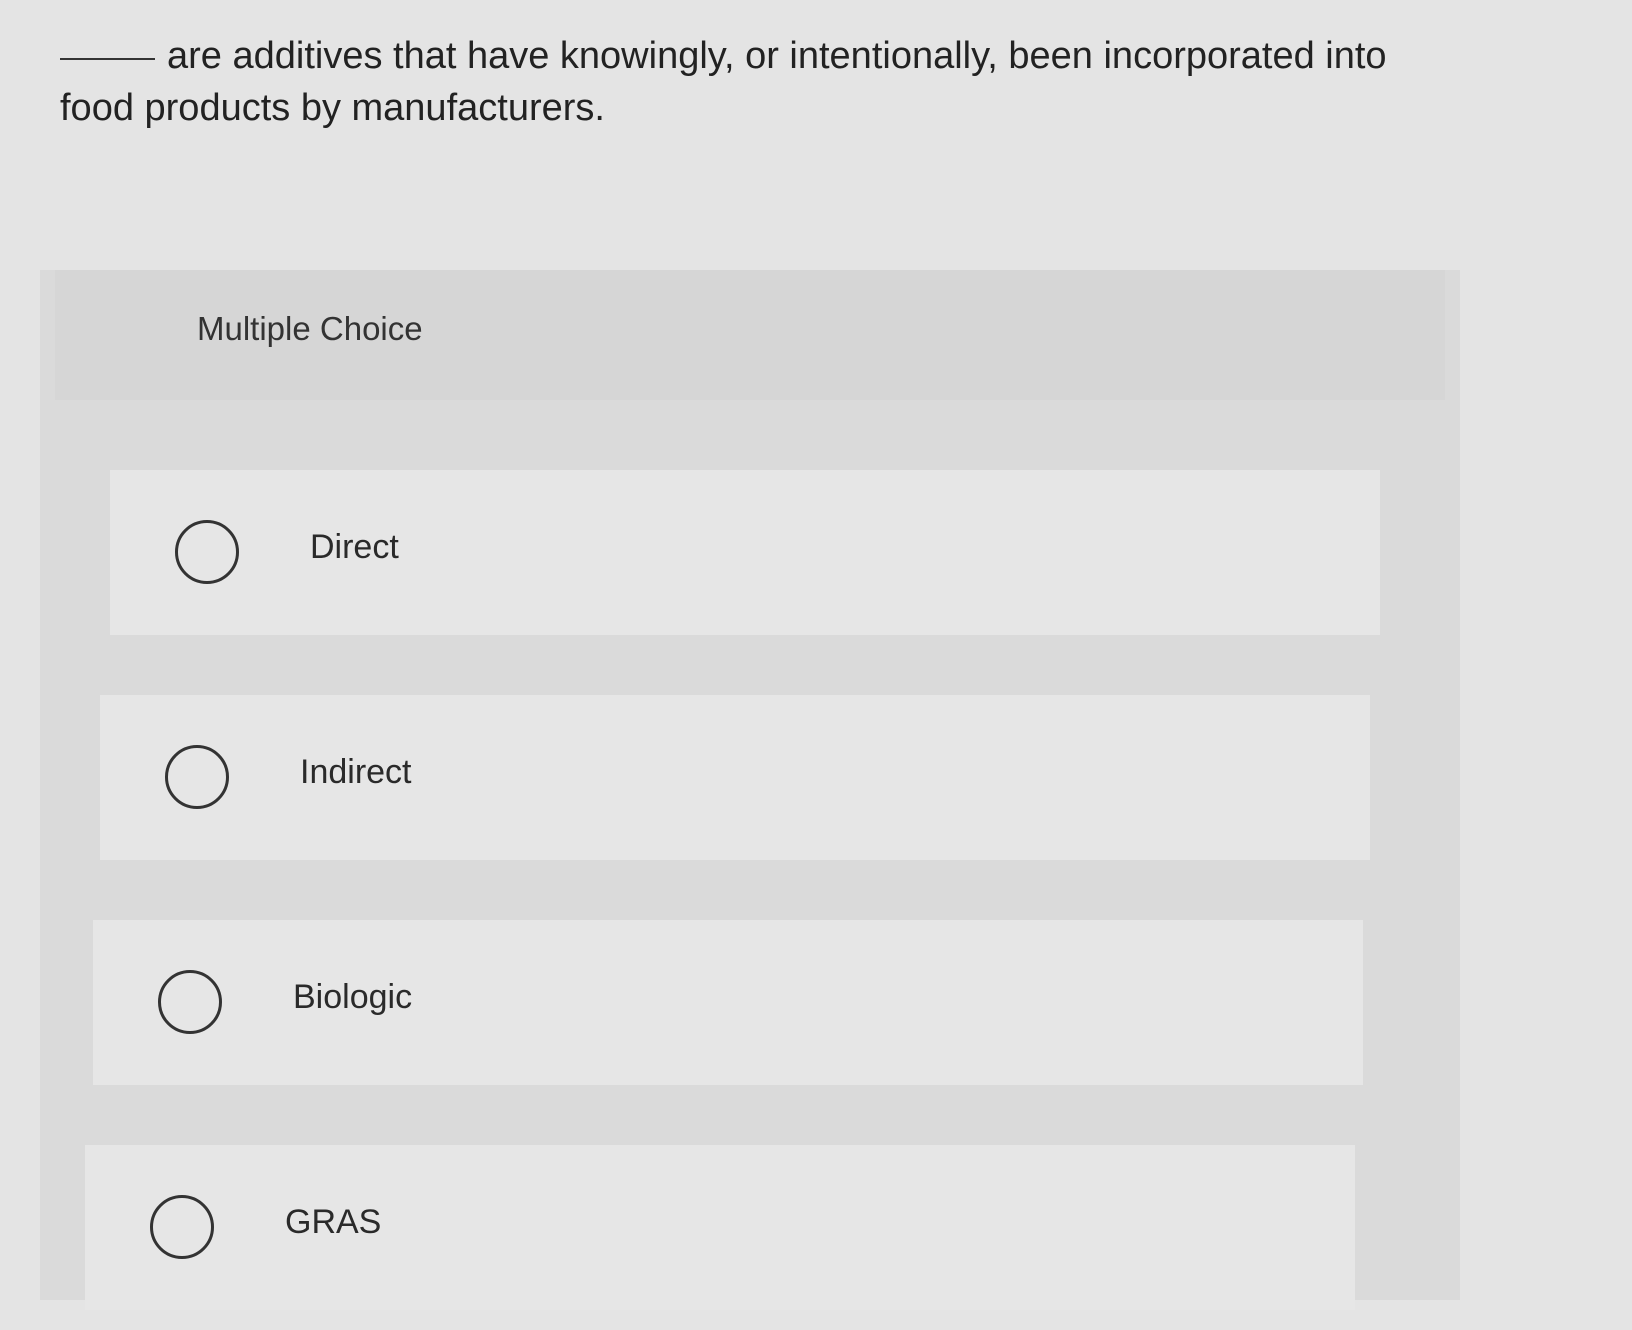  What do you see at coordinates (107, 59) in the screenshot?
I see `answer-blank` at bounding box center [107, 59].